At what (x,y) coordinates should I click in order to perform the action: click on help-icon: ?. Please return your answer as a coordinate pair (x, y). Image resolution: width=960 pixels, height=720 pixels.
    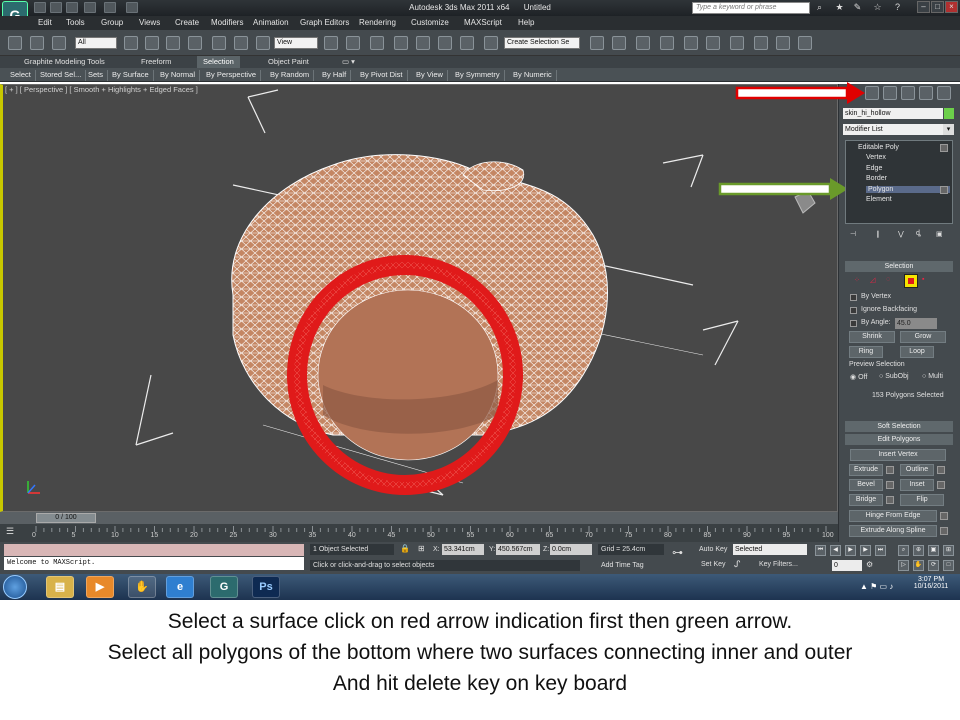
    Looking at the image, I should click on (897, 7).